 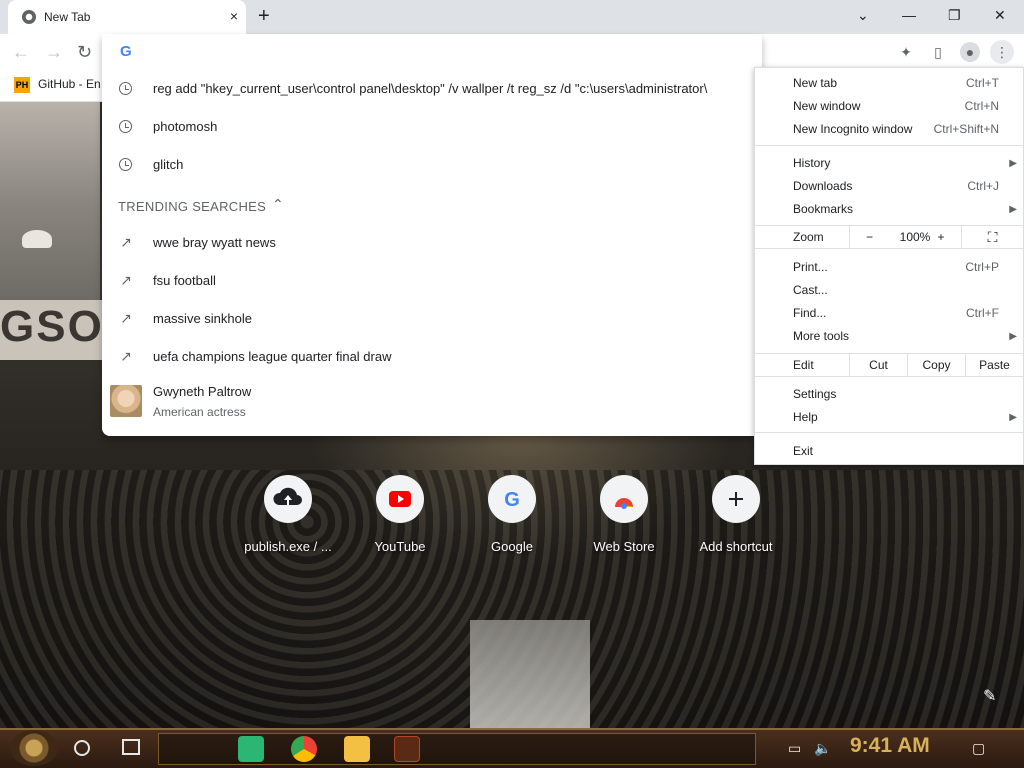 I want to click on chrome-menu-icon: ⋮, so click(x=1002, y=52).